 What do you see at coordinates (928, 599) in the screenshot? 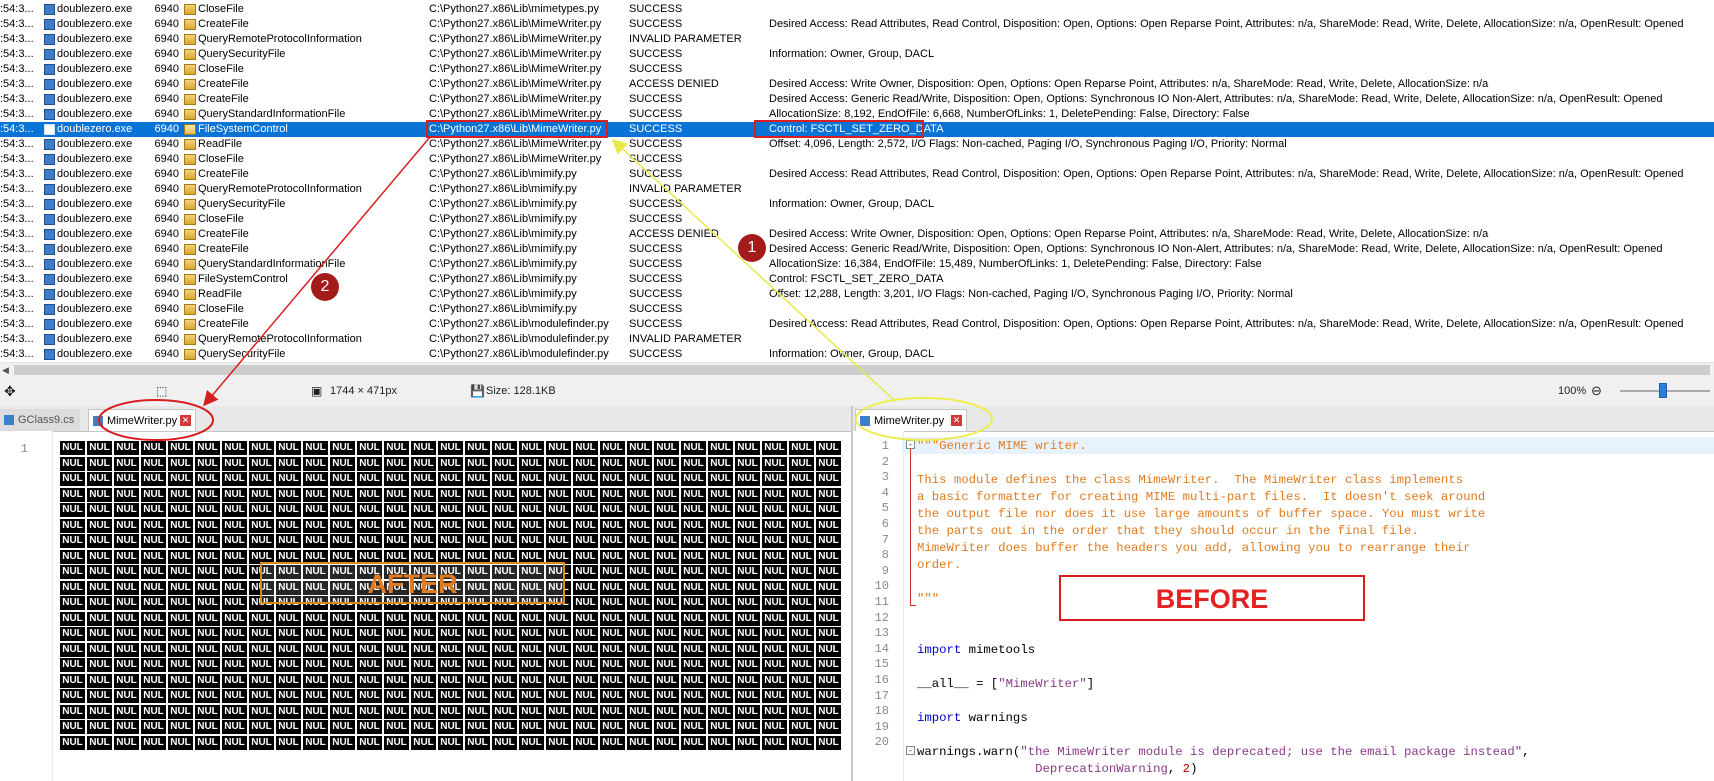
I see `code-line-10: """` at bounding box center [928, 599].